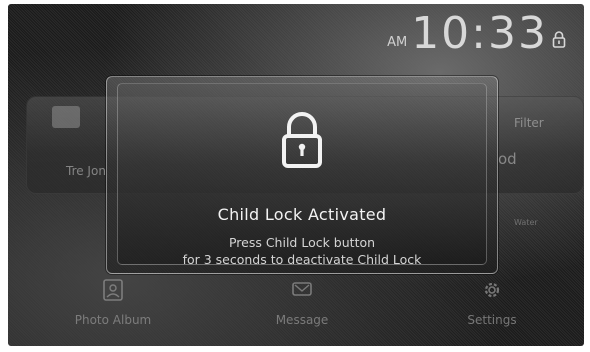 Image resolution: width=590 pixels, height=352 pixels. Describe the element at coordinates (302, 302) in the screenshot. I see `dock-message: Message` at that location.